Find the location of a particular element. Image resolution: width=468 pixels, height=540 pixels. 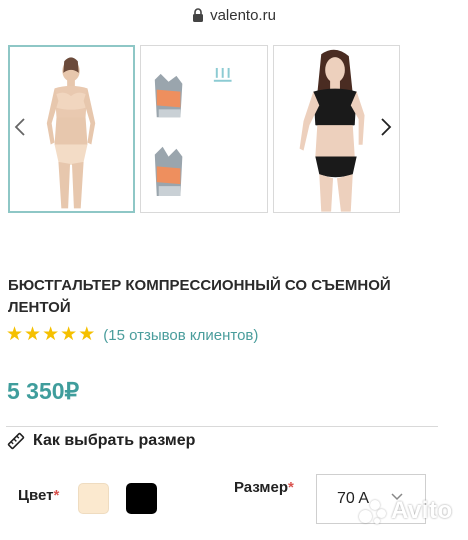

size-label: Размер* is located at coordinates (264, 487).